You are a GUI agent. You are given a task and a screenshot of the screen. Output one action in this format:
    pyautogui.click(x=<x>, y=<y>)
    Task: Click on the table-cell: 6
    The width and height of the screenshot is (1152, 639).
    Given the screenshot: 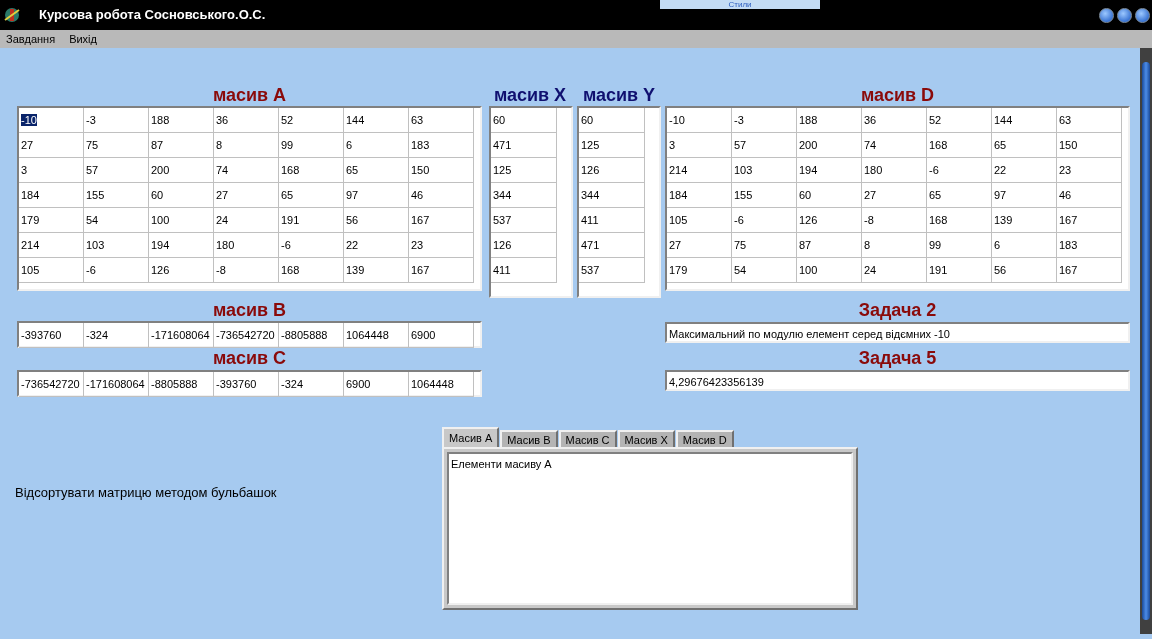 What is the action you would take?
    pyautogui.click(x=1024, y=245)
    